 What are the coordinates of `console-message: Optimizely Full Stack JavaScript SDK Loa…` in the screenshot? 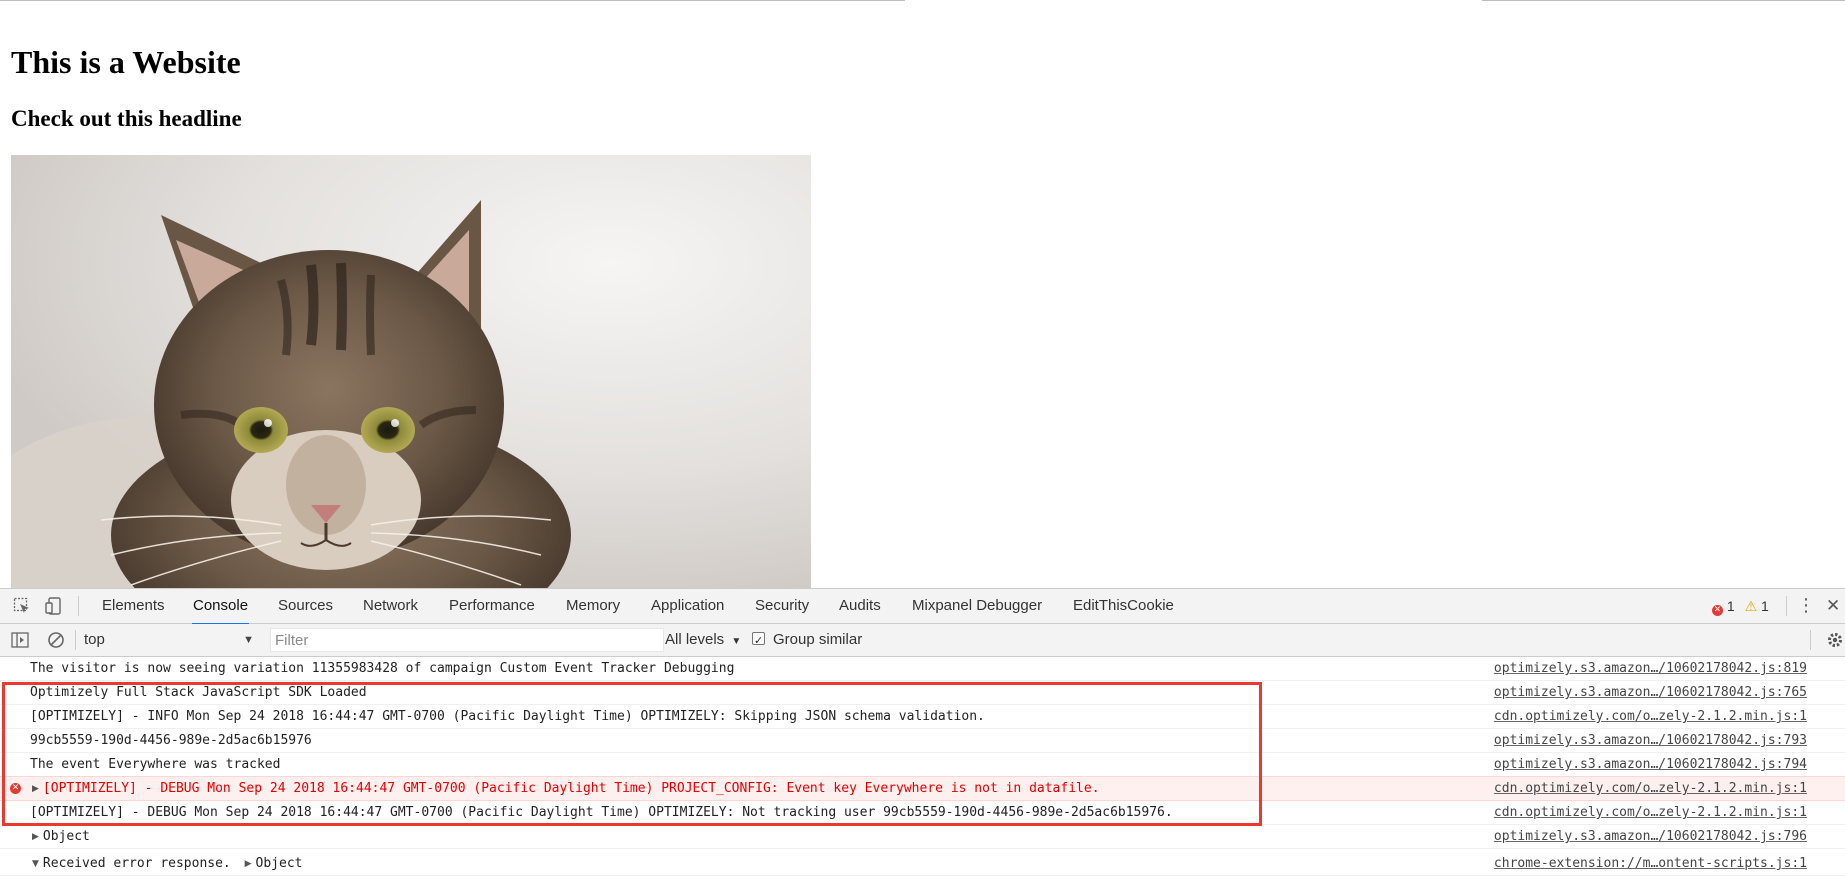 It's located at (198, 692).